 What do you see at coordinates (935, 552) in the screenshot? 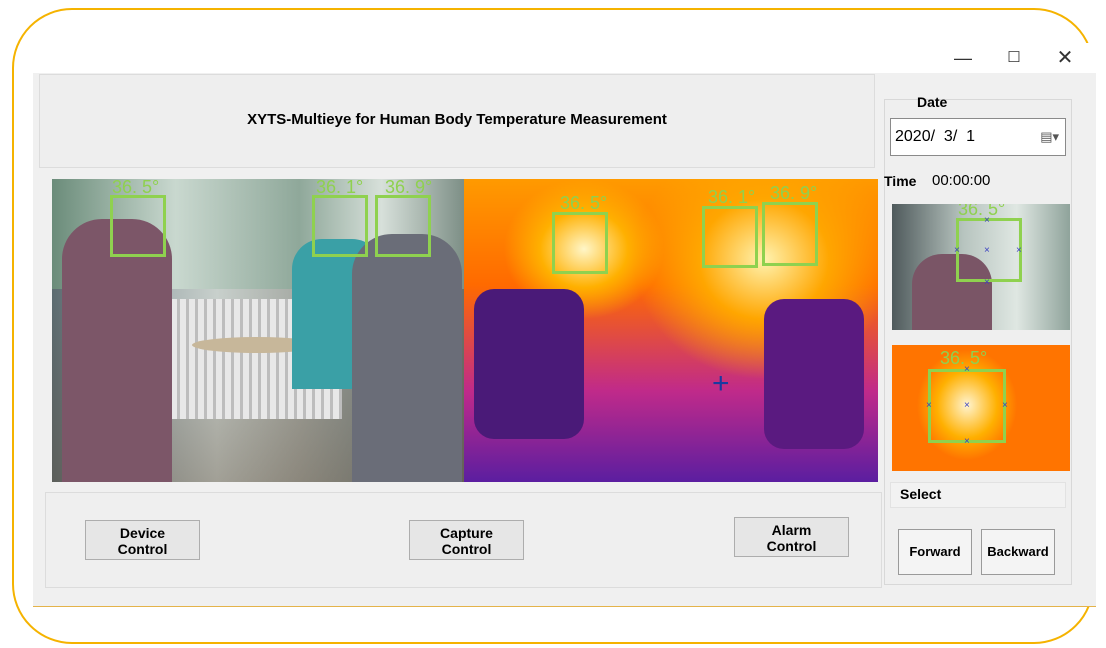
I see `forward-button: Forward` at bounding box center [935, 552].